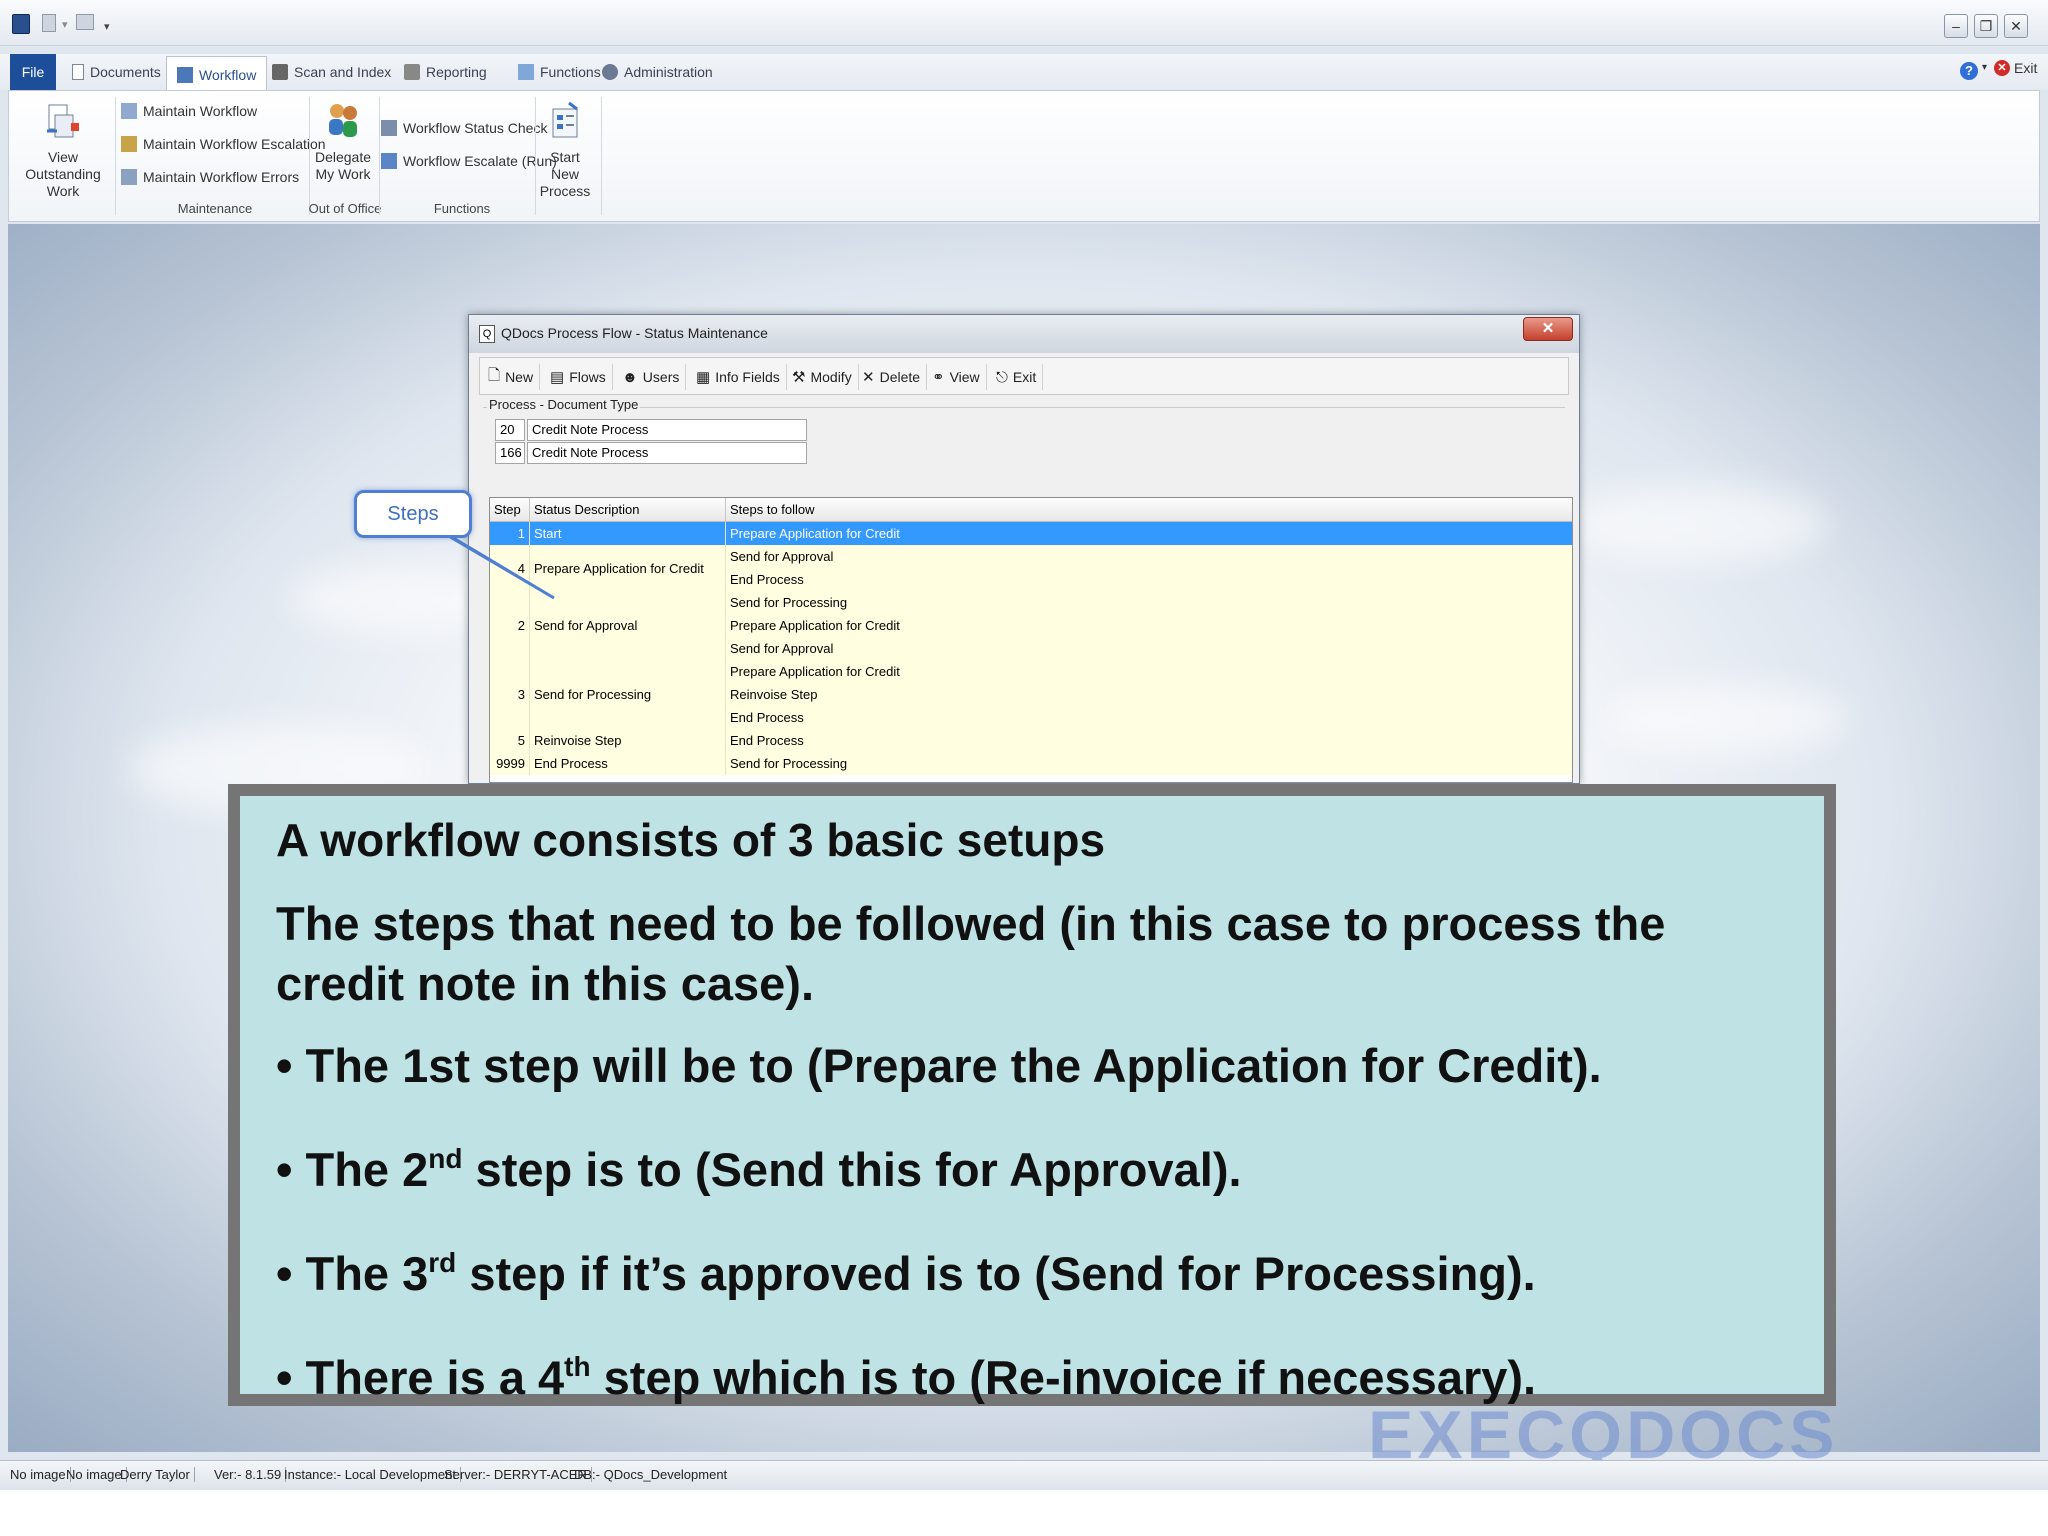  Describe the element at coordinates (1149, 568) in the screenshot. I see `steps-to-follow: Send for Approval End Process` at that location.